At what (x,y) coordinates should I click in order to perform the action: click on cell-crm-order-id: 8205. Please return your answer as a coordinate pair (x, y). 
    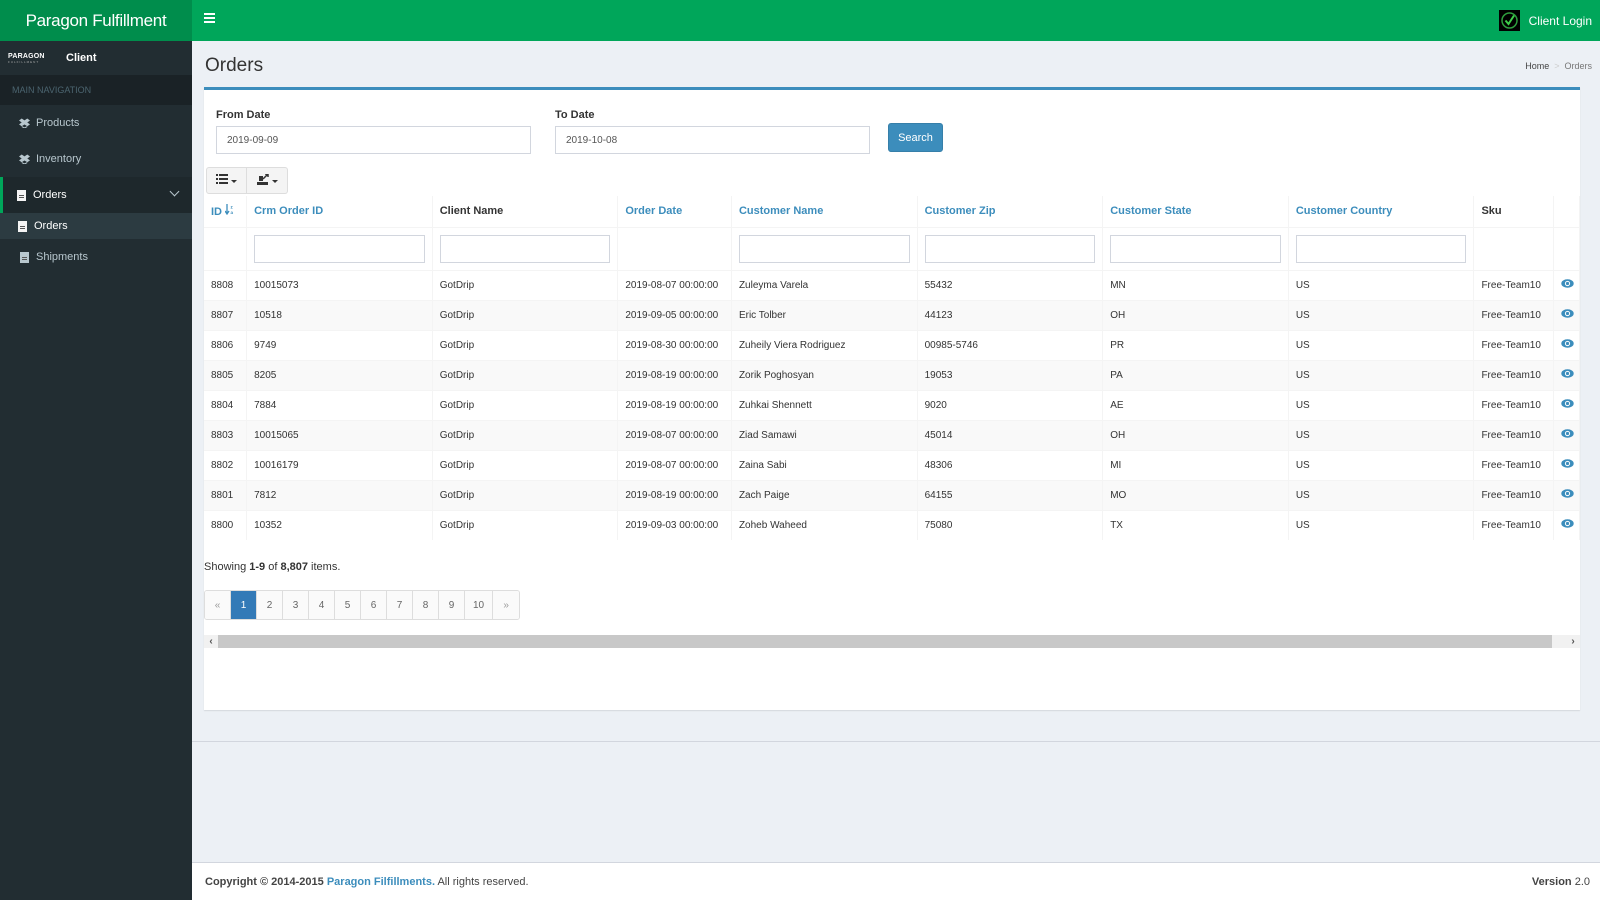
    Looking at the image, I should click on (339, 374).